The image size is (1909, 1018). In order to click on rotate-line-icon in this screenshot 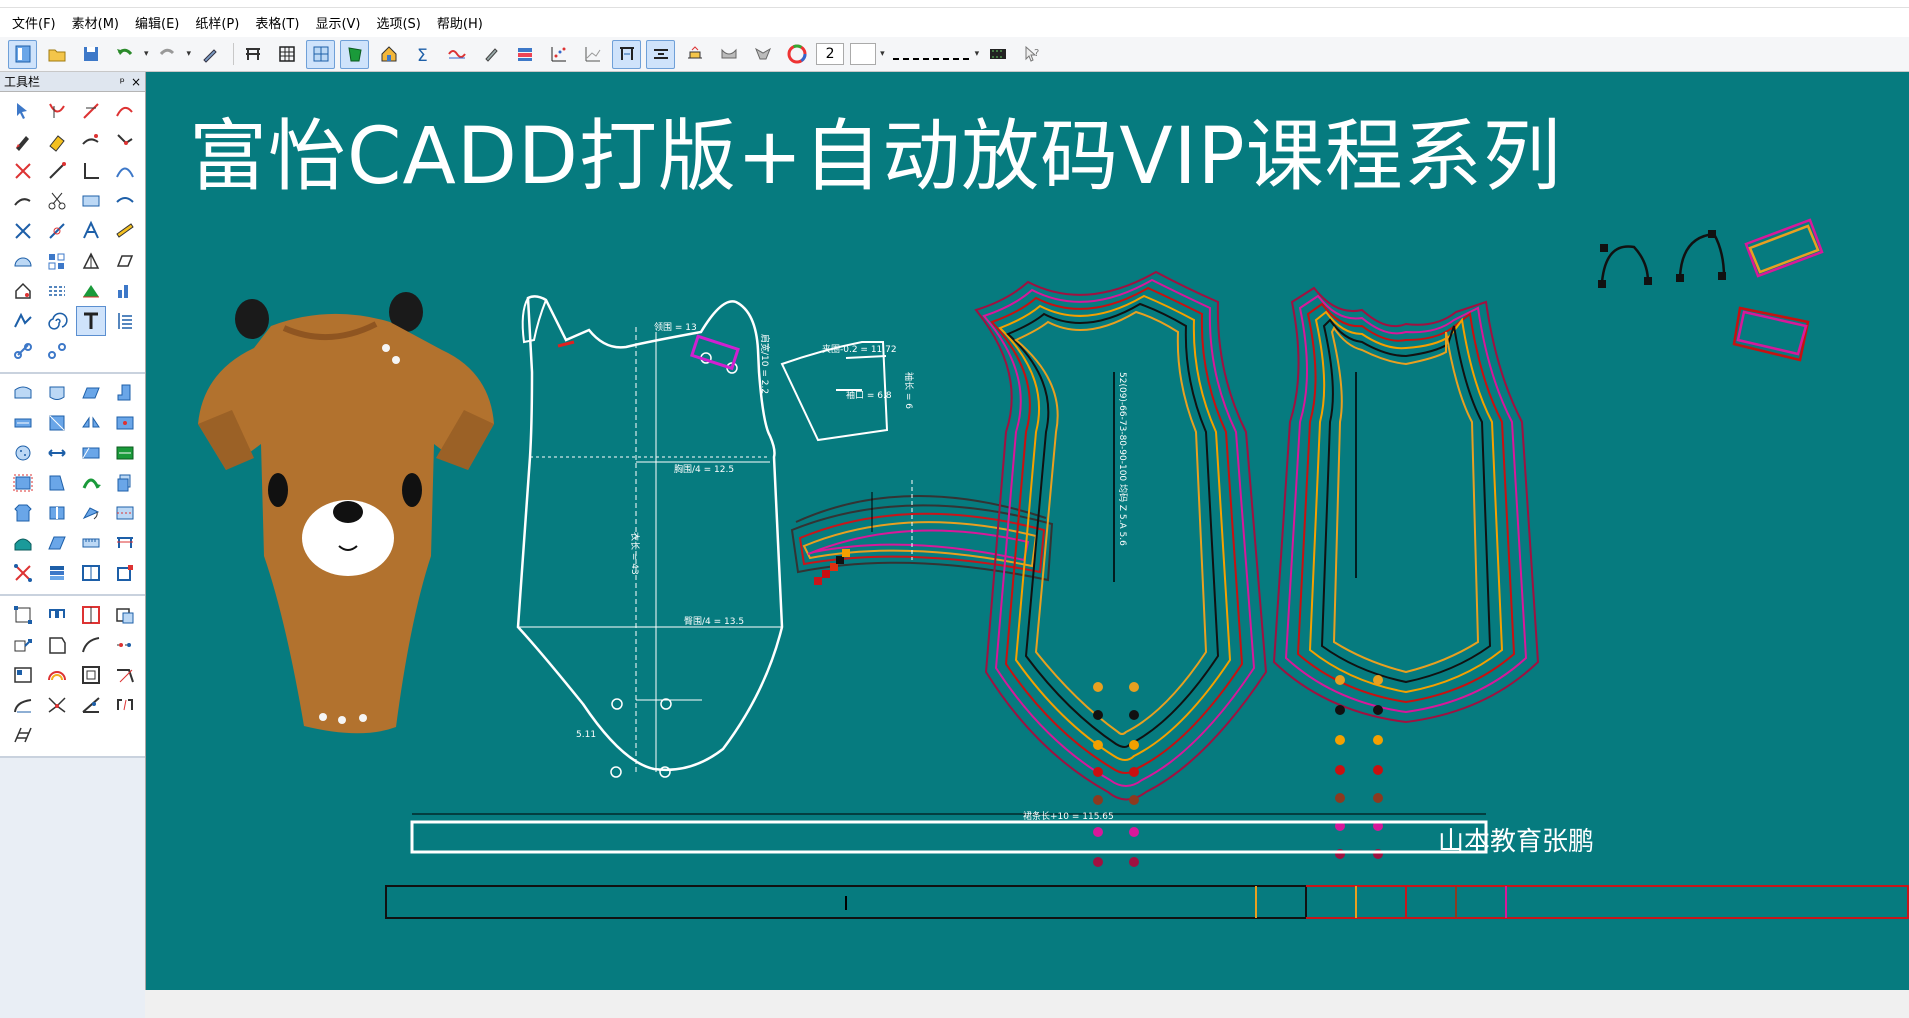, I will do `click(91, 141)`.